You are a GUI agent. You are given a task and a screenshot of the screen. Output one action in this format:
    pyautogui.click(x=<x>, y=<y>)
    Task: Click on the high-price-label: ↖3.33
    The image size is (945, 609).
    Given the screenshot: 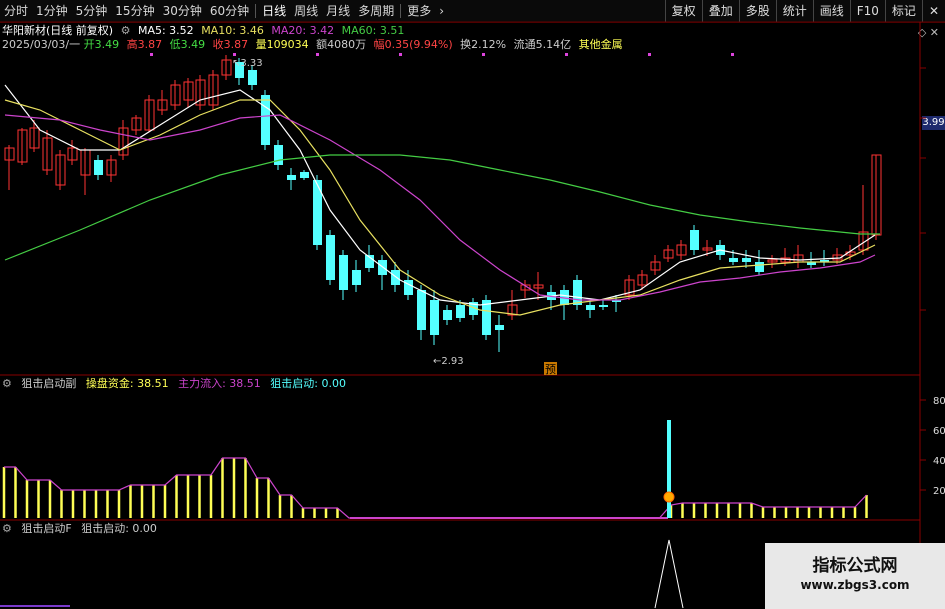 What is the action you would take?
    pyautogui.click(x=247, y=63)
    